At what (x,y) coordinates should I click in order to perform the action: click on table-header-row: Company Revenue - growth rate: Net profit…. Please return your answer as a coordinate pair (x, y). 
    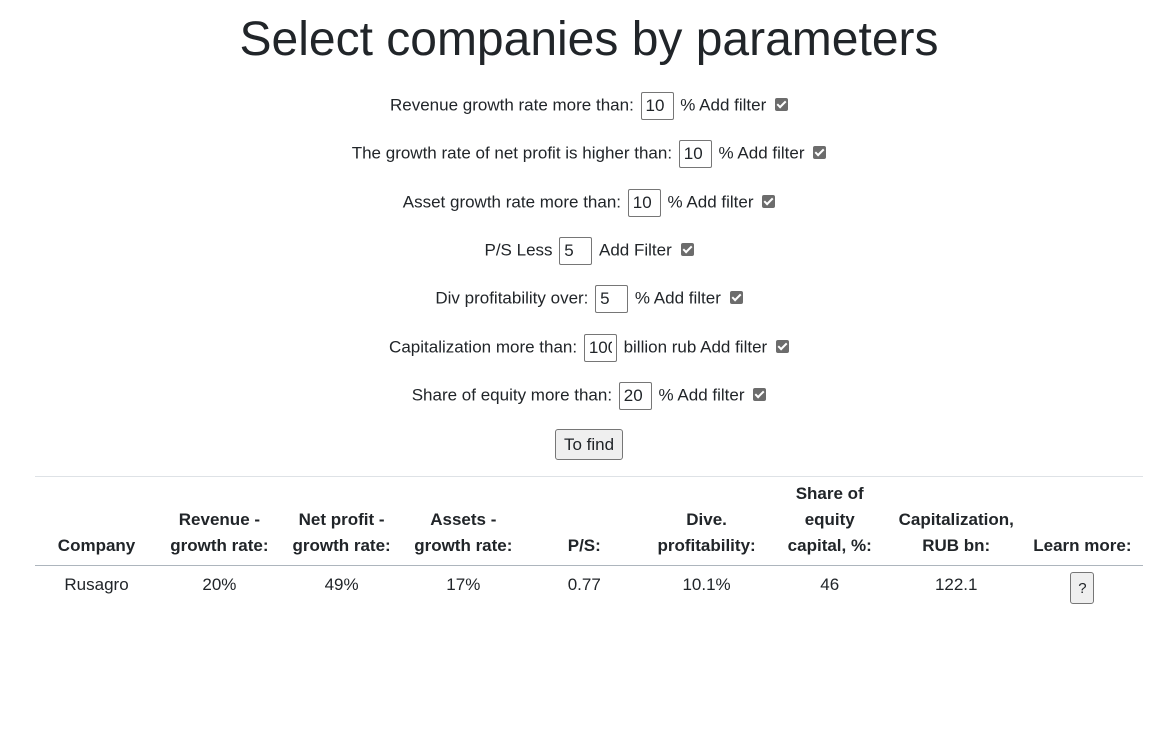
    Looking at the image, I should click on (589, 521).